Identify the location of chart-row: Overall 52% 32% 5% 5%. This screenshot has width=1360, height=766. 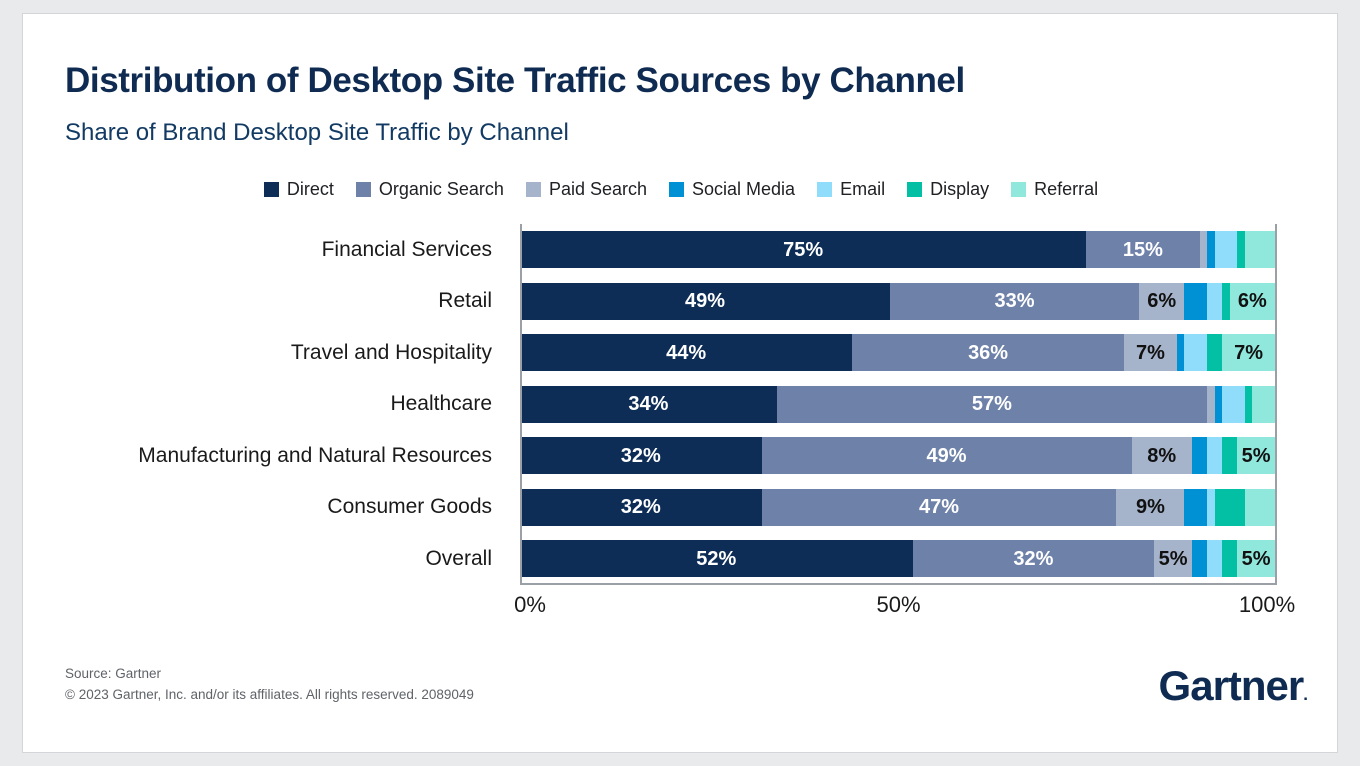
(670, 559).